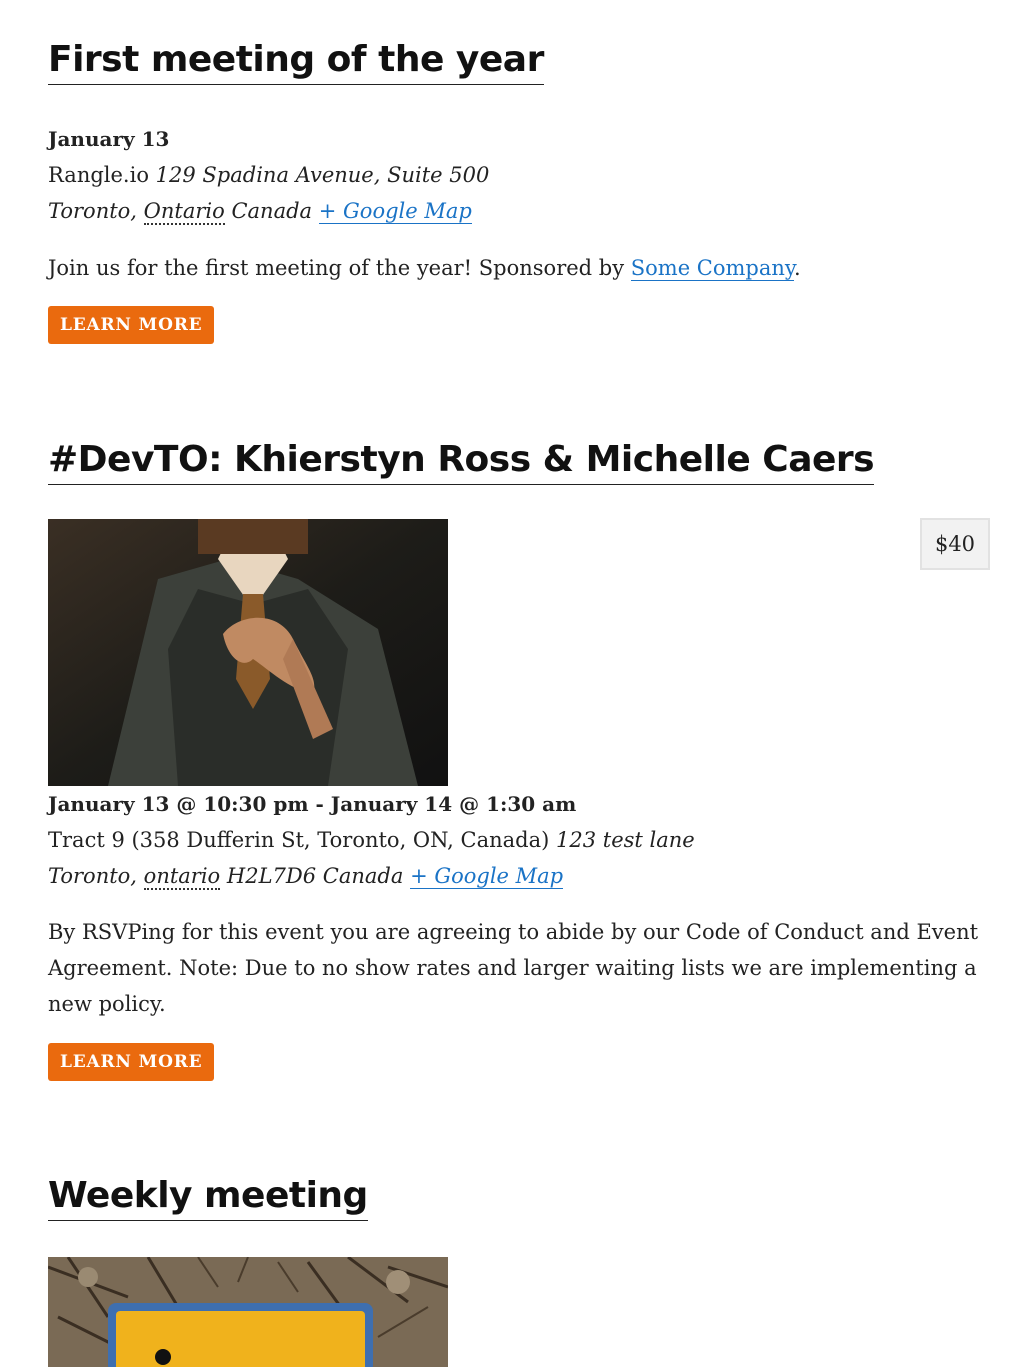 The image size is (1020, 1367). I want to click on venue-region: ontario, so click(182, 877).